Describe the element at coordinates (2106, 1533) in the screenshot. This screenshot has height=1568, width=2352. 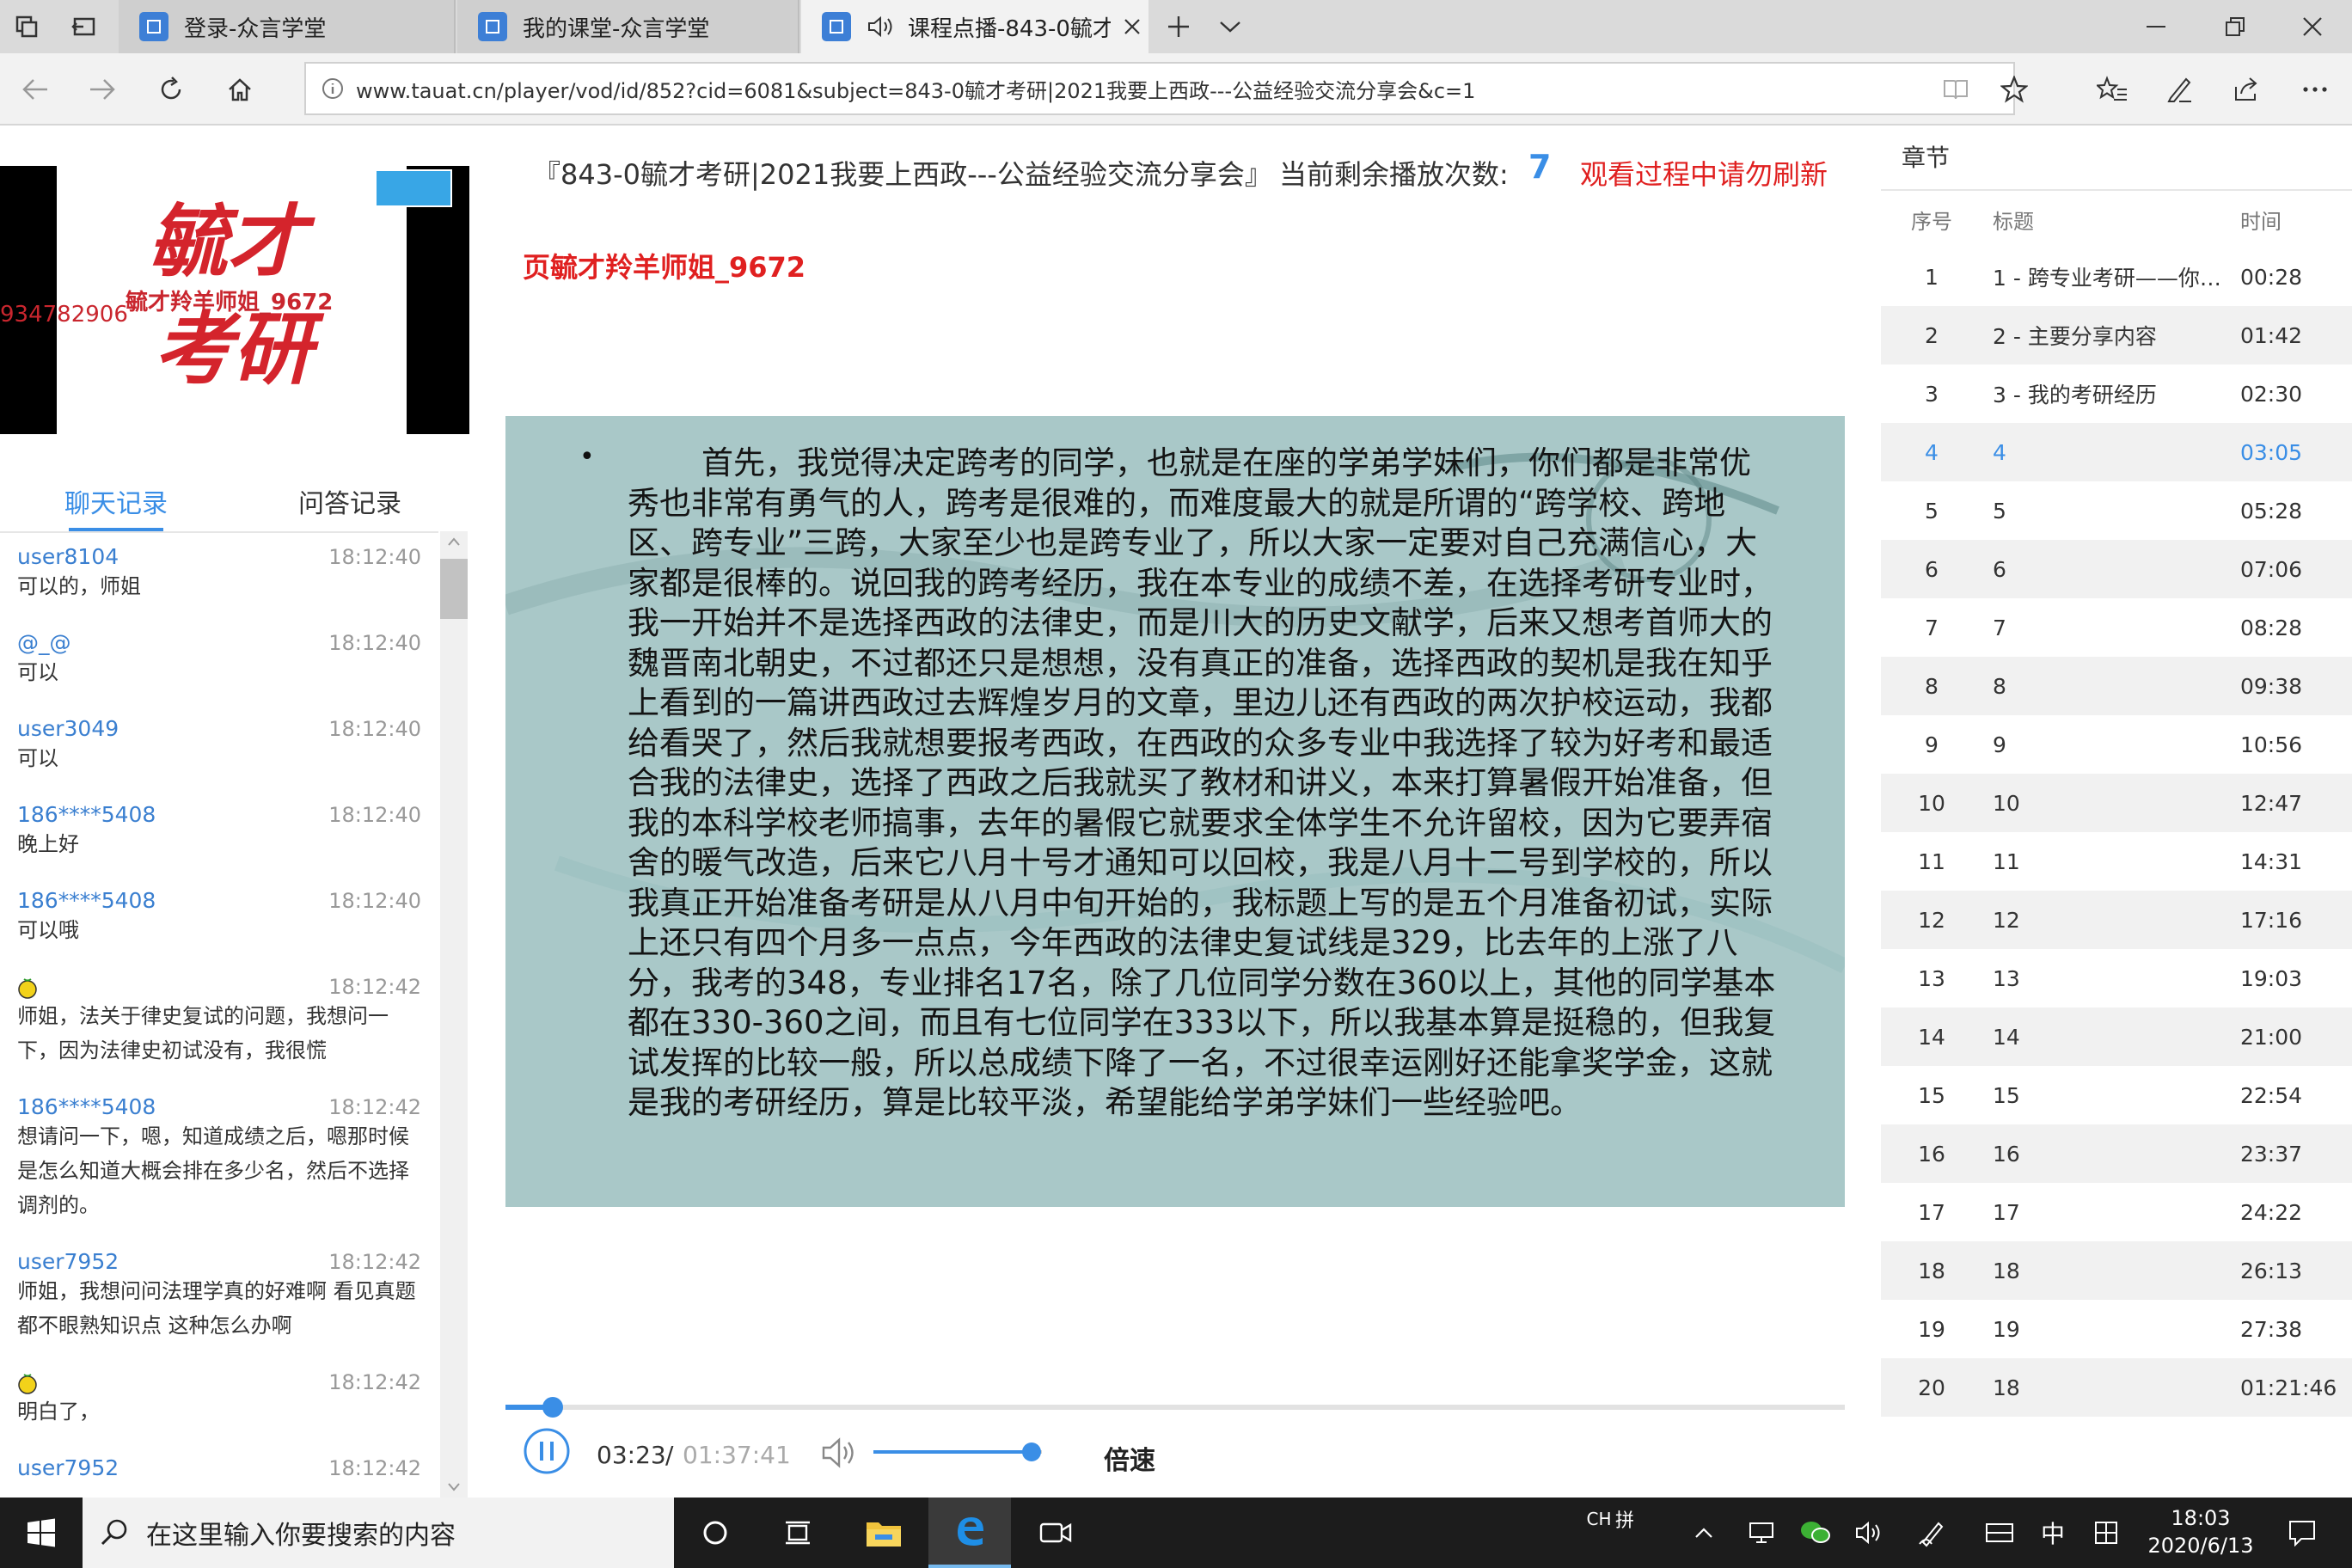
I see `ime-options-button` at that location.